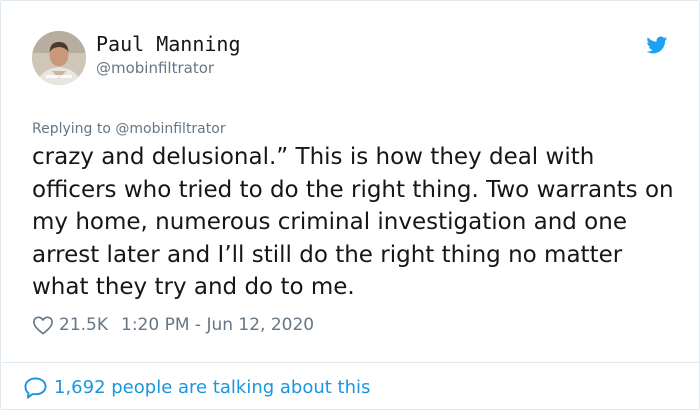 The image size is (700, 410). Describe the element at coordinates (212, 387) in the screenshot. I see `talking-label: 1,692 people are talking about this` at that location.